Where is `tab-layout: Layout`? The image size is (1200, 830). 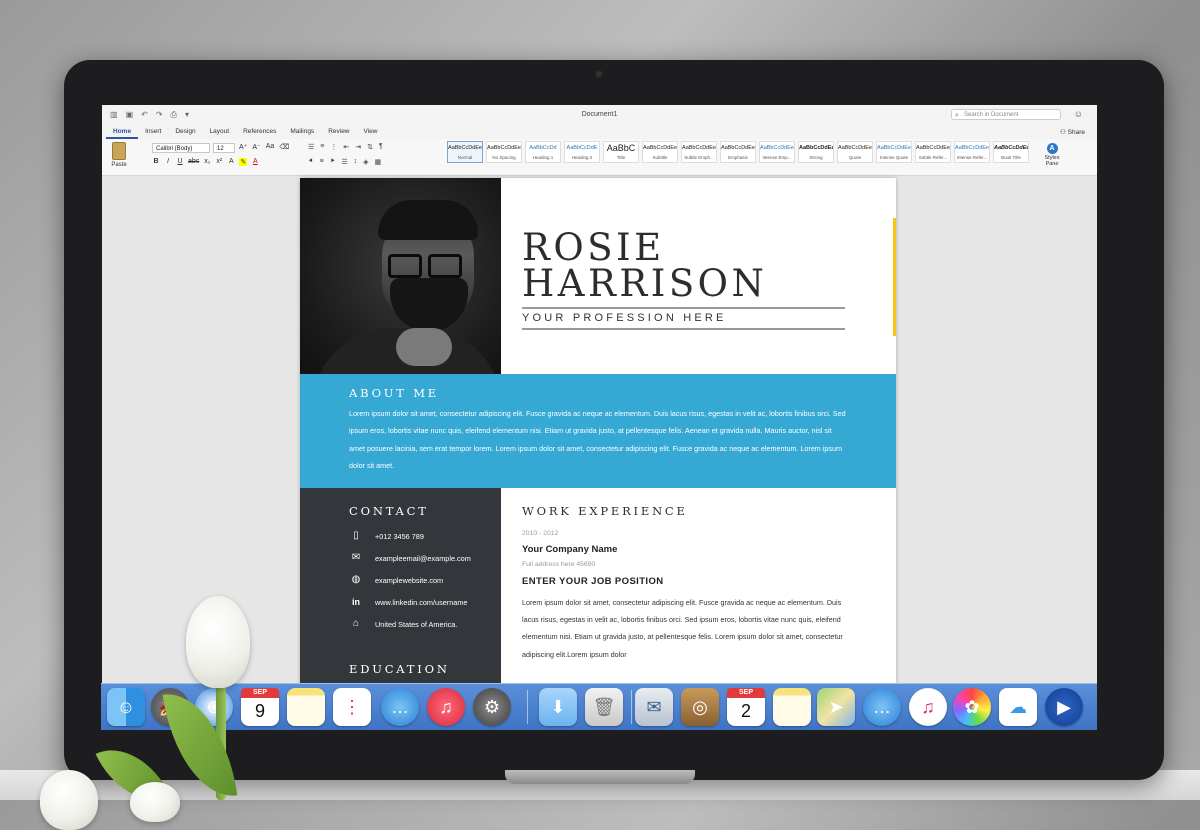 tab-layout: Layout is located at coordinates (220, 132).